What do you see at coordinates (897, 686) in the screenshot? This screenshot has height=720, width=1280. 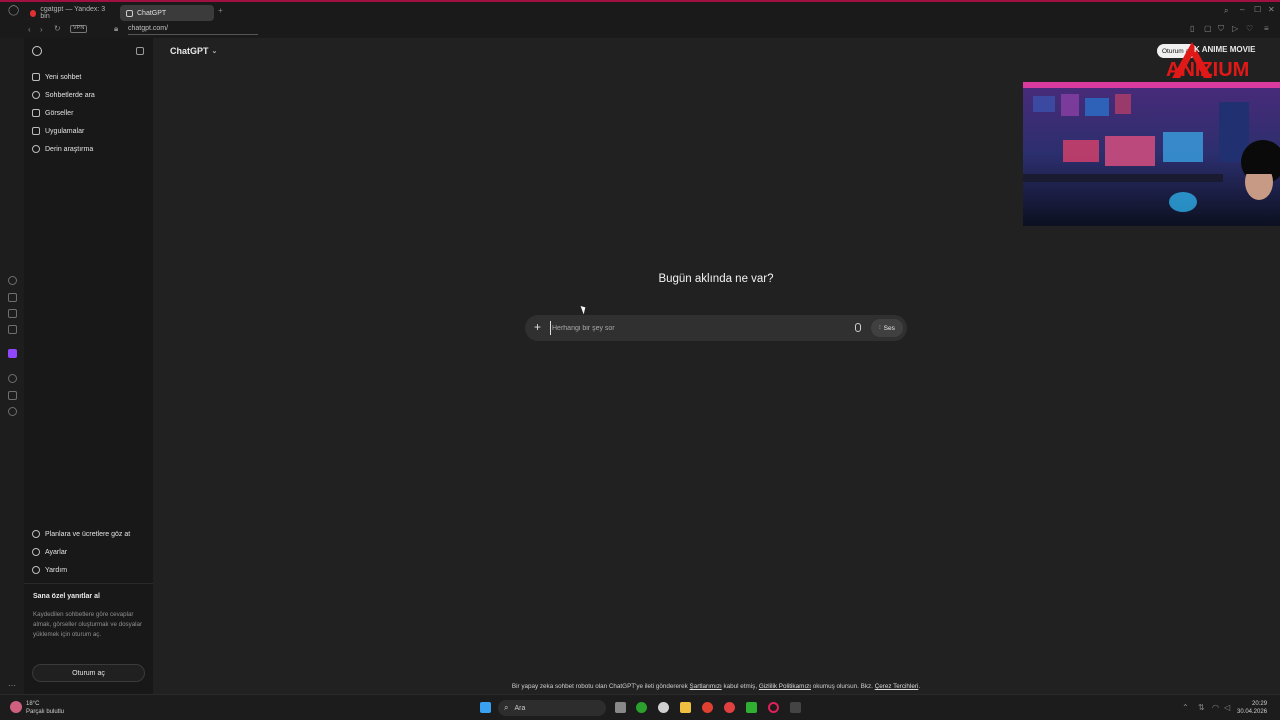 I see `cookies-link: Çerez Tercihleri` at bounding box center [897, 686].